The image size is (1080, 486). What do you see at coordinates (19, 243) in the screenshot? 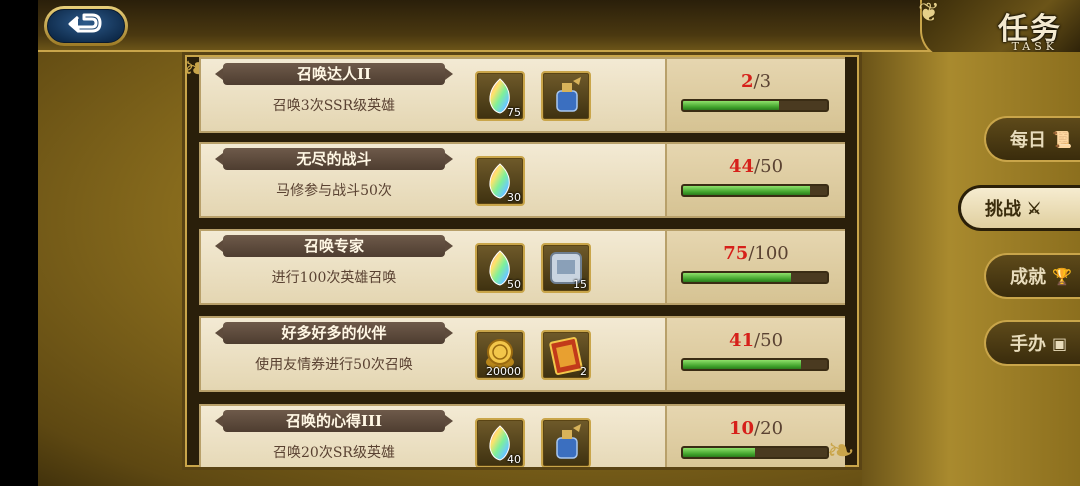
I see `left-edge-strip` at bounding box center [19, 243].